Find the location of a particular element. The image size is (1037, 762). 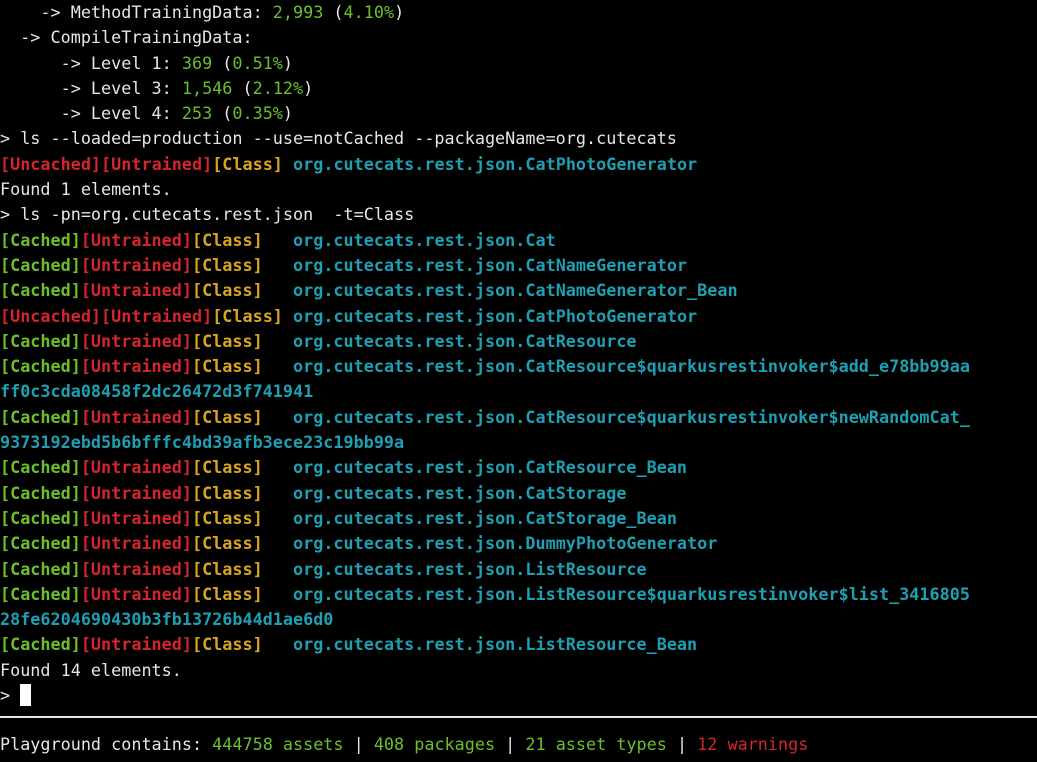

count-value: 253 is located at coordinates (197, 113).